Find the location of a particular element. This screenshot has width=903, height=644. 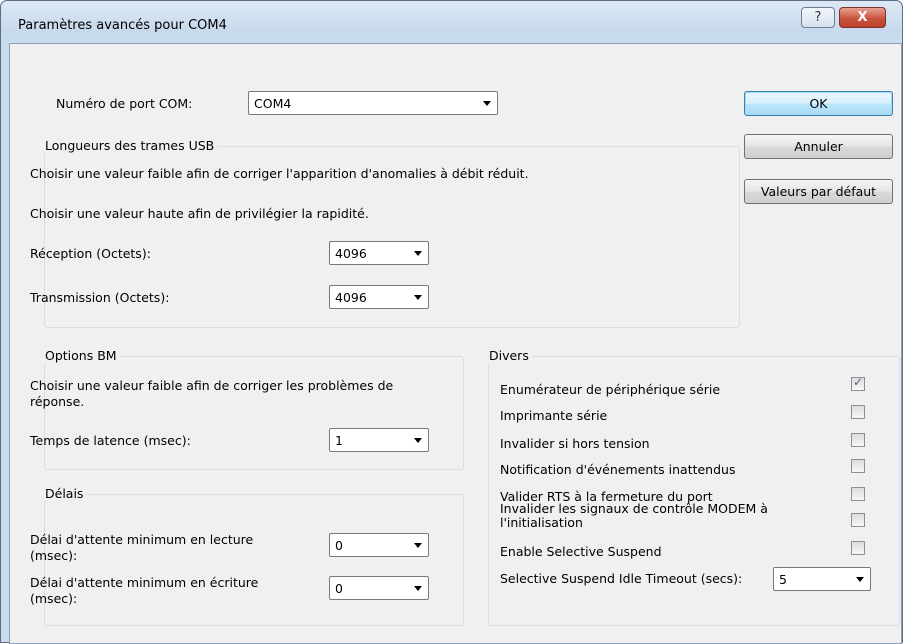

com-port-value: COM4 is located at coordinates (273, 103).